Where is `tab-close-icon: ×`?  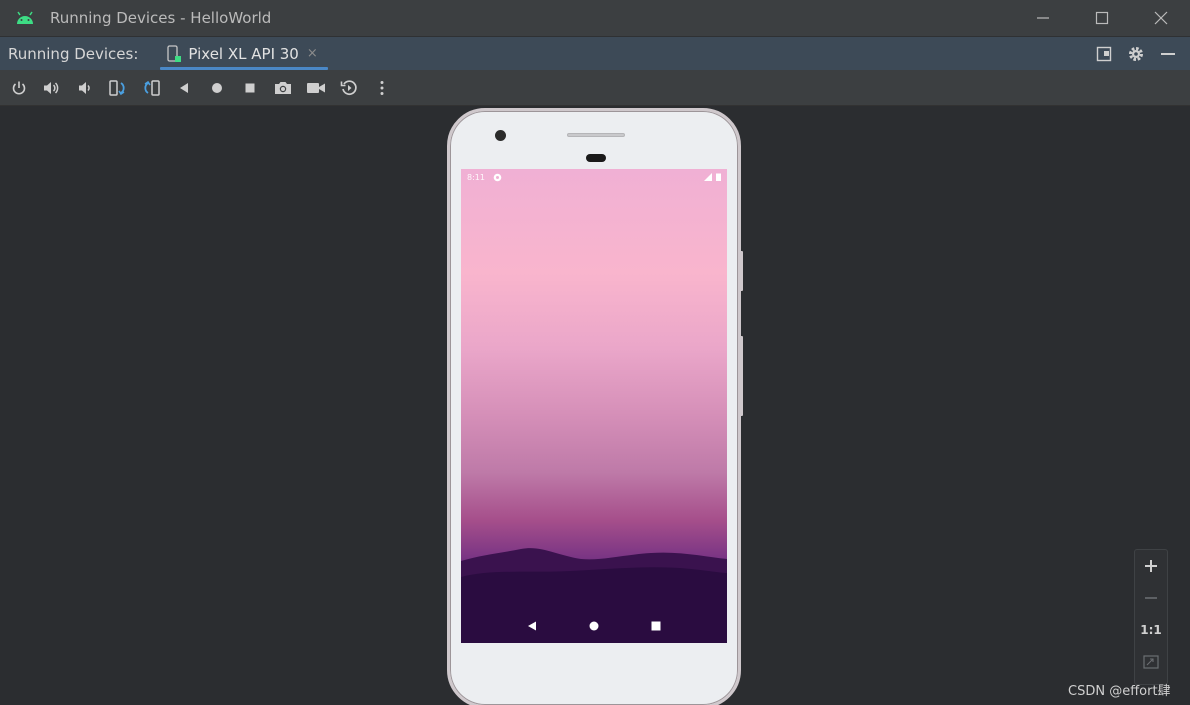 tab-close-icon: × is located at coordinates (312, 53).